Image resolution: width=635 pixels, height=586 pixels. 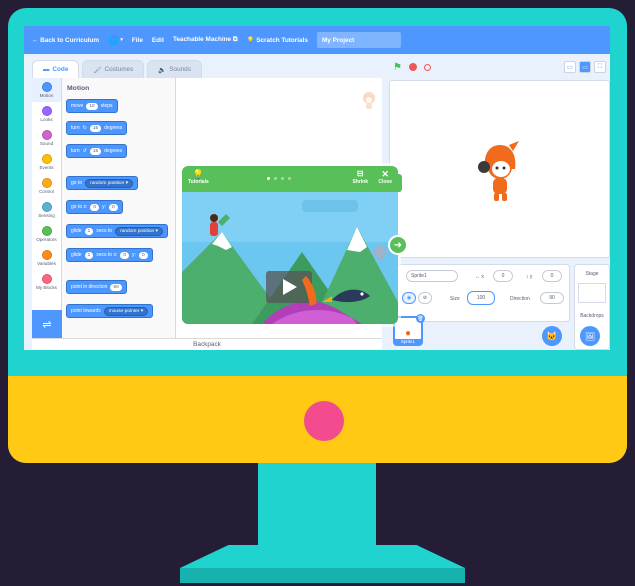 I want to click on monitor-neck, so click(x=317, y=506).